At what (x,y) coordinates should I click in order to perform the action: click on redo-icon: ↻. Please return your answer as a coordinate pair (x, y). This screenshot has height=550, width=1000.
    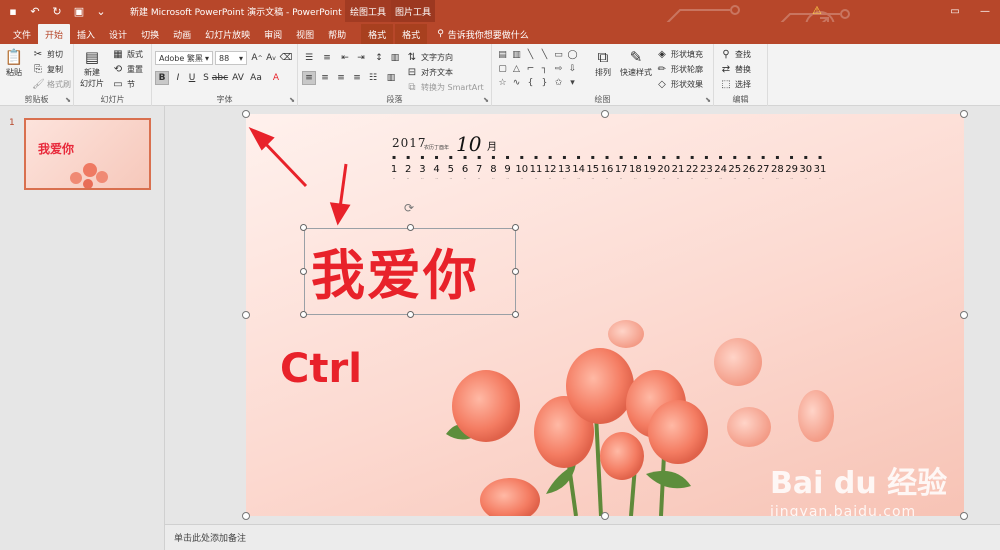
    Looking at the image, I should click on (57, 11).